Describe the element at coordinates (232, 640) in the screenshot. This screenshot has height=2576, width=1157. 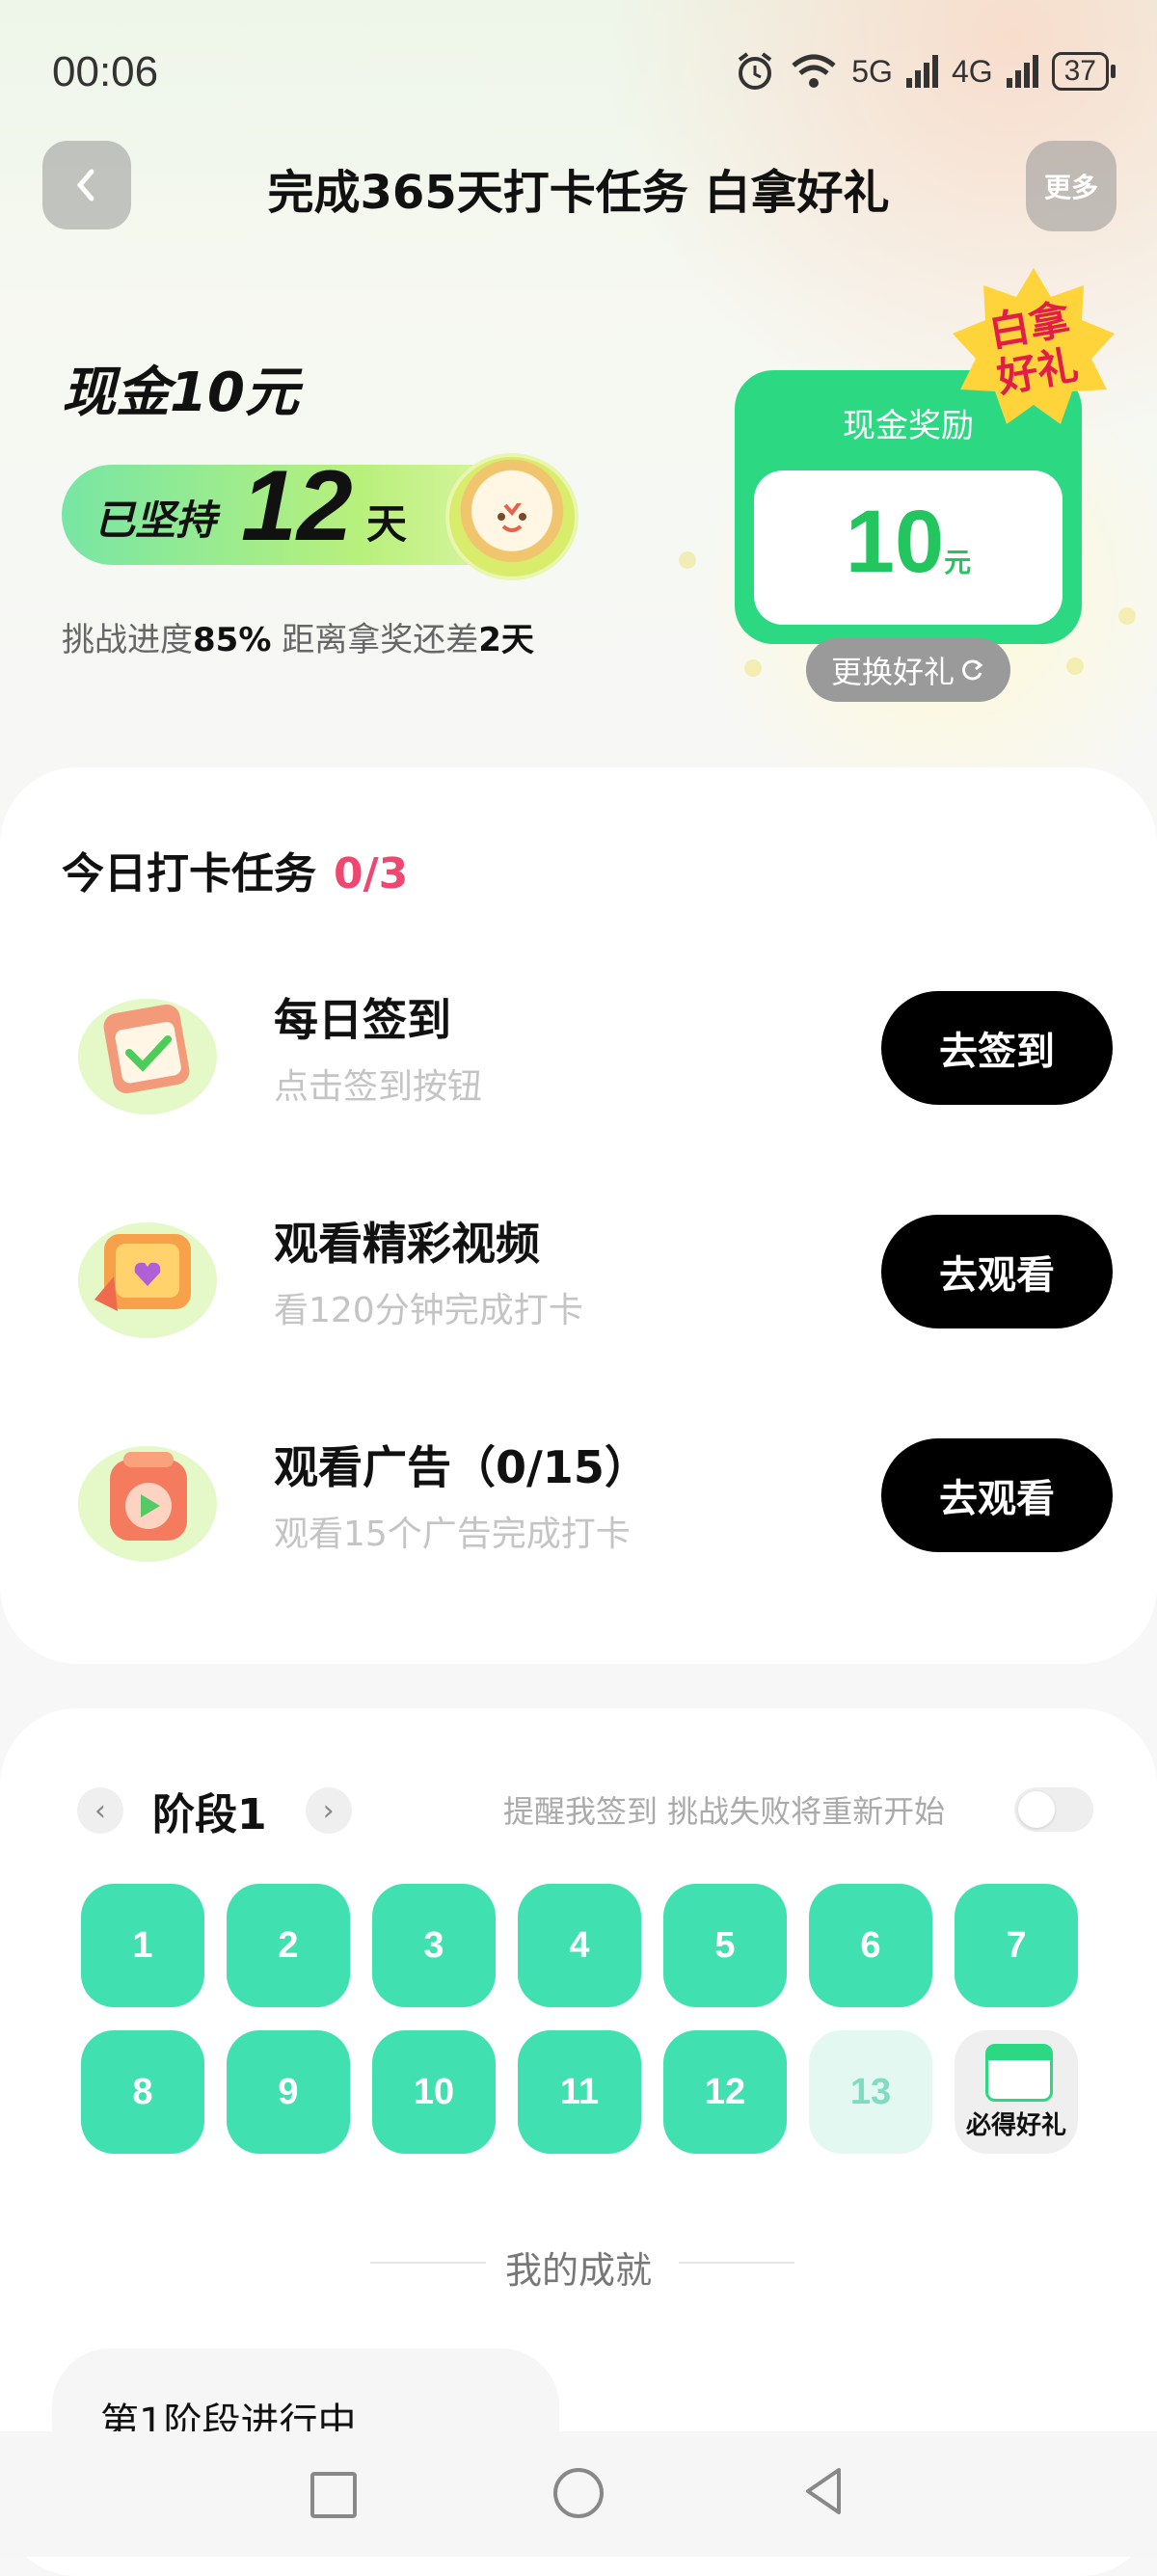
I see `progress-percent: 85%` at that location.